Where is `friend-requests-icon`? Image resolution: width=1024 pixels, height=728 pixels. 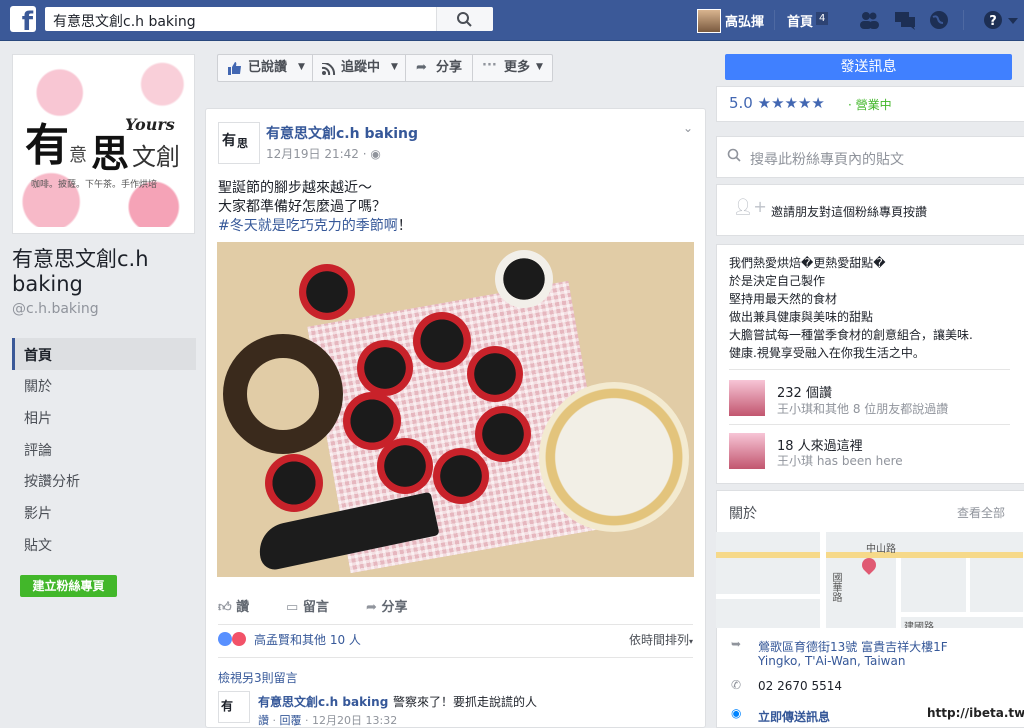 friend-requests-icon is located at coordinates (869, 20).